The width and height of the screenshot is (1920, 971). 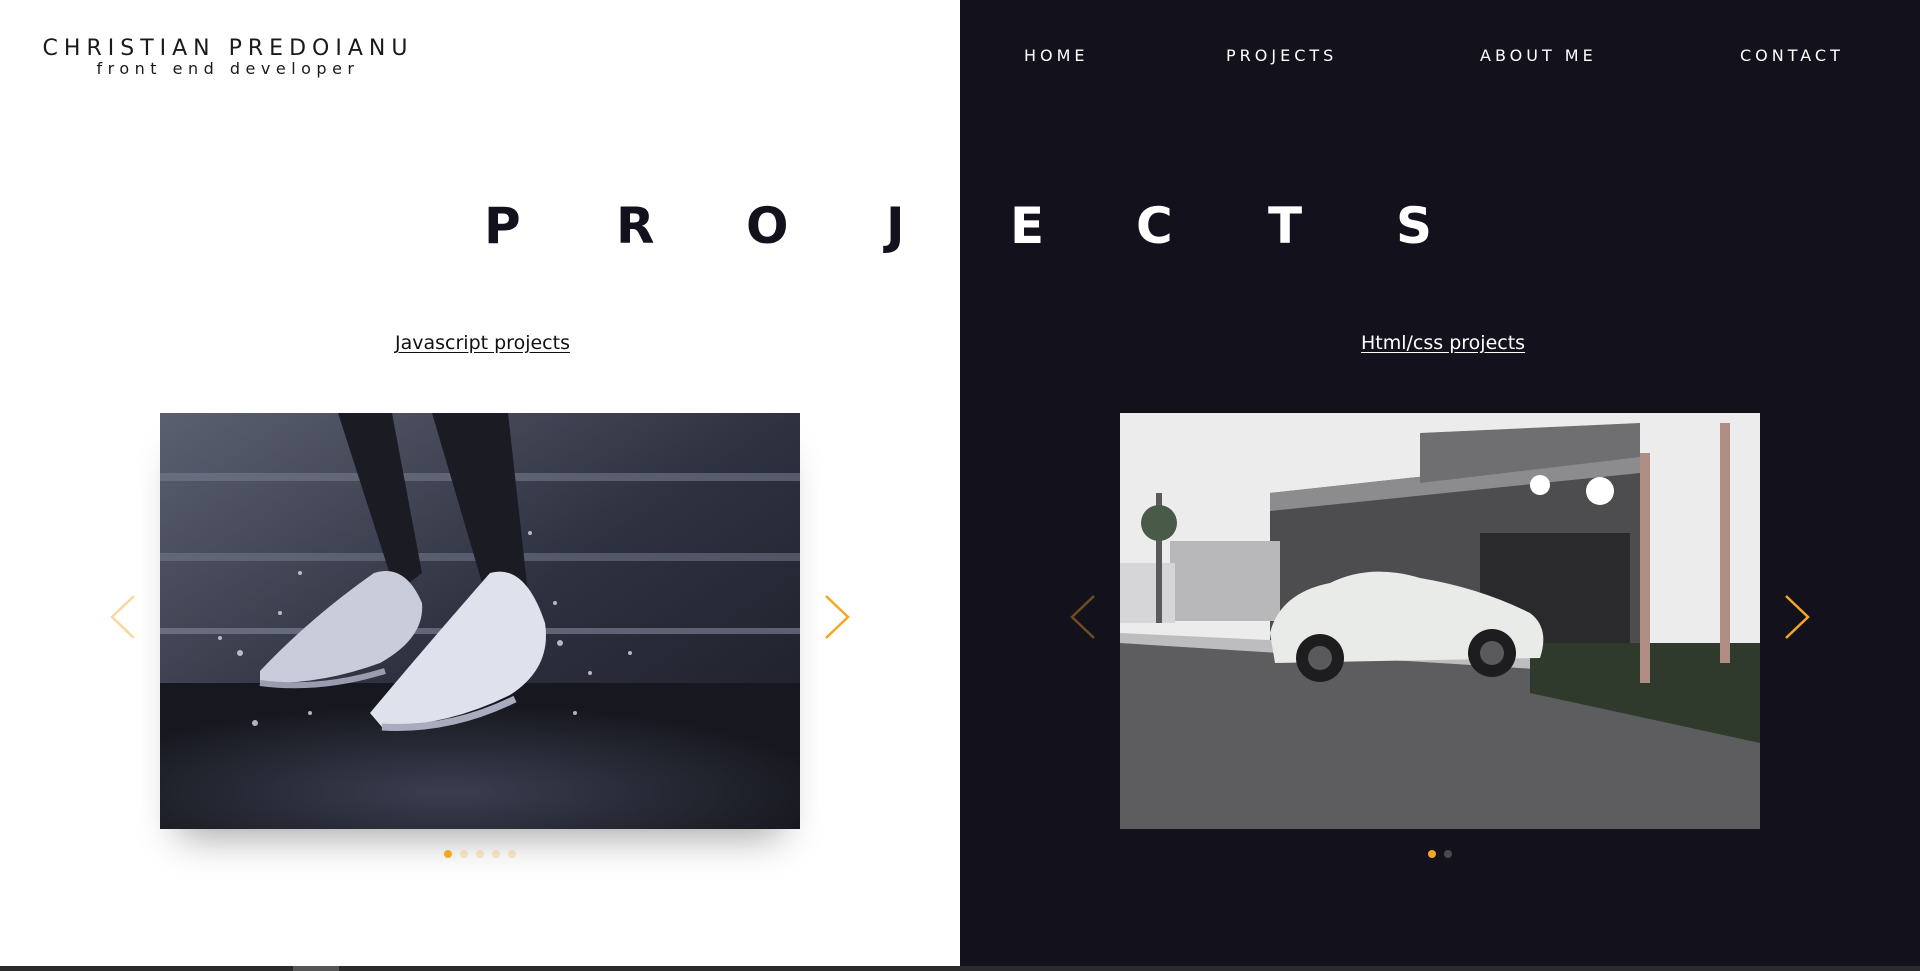 What do you see at coordinates (1414, 226) in the screenshot?
I see `title-letter: S` at bounding box center [1414, 226].